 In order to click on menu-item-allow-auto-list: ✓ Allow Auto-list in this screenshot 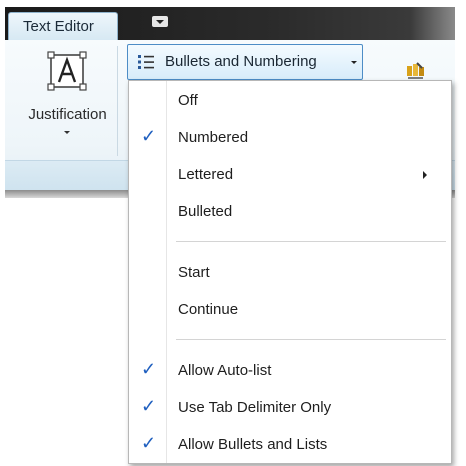, I will do `click(290, 372)`.